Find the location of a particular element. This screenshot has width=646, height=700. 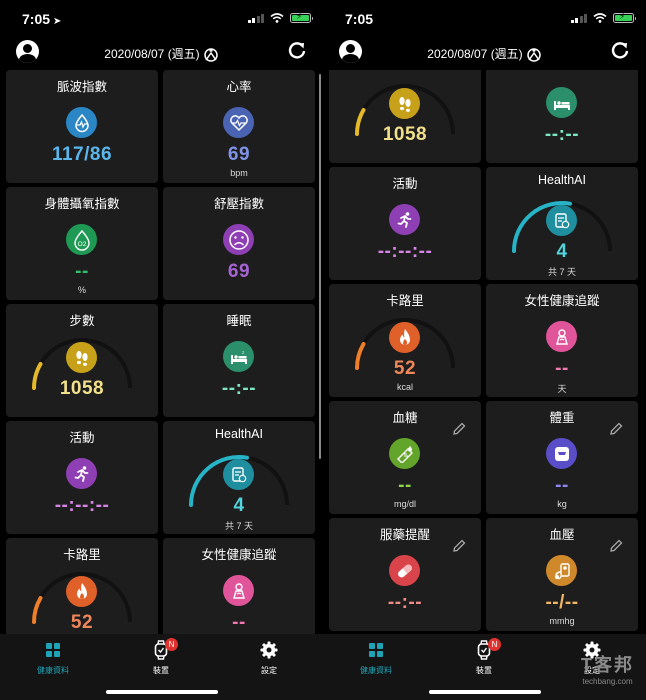

card-pulse: 脈波指數 117/86 is located at coordinates (82, 126).